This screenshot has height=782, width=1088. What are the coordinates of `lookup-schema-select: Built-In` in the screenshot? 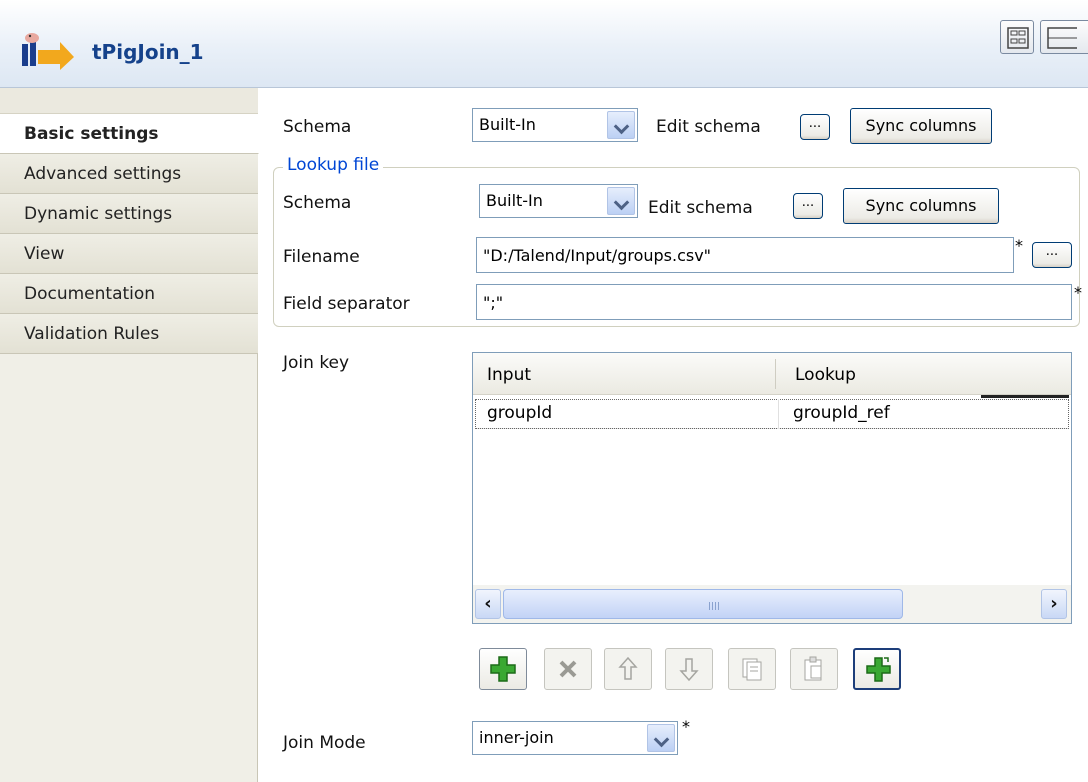 It's located at (558, 201).